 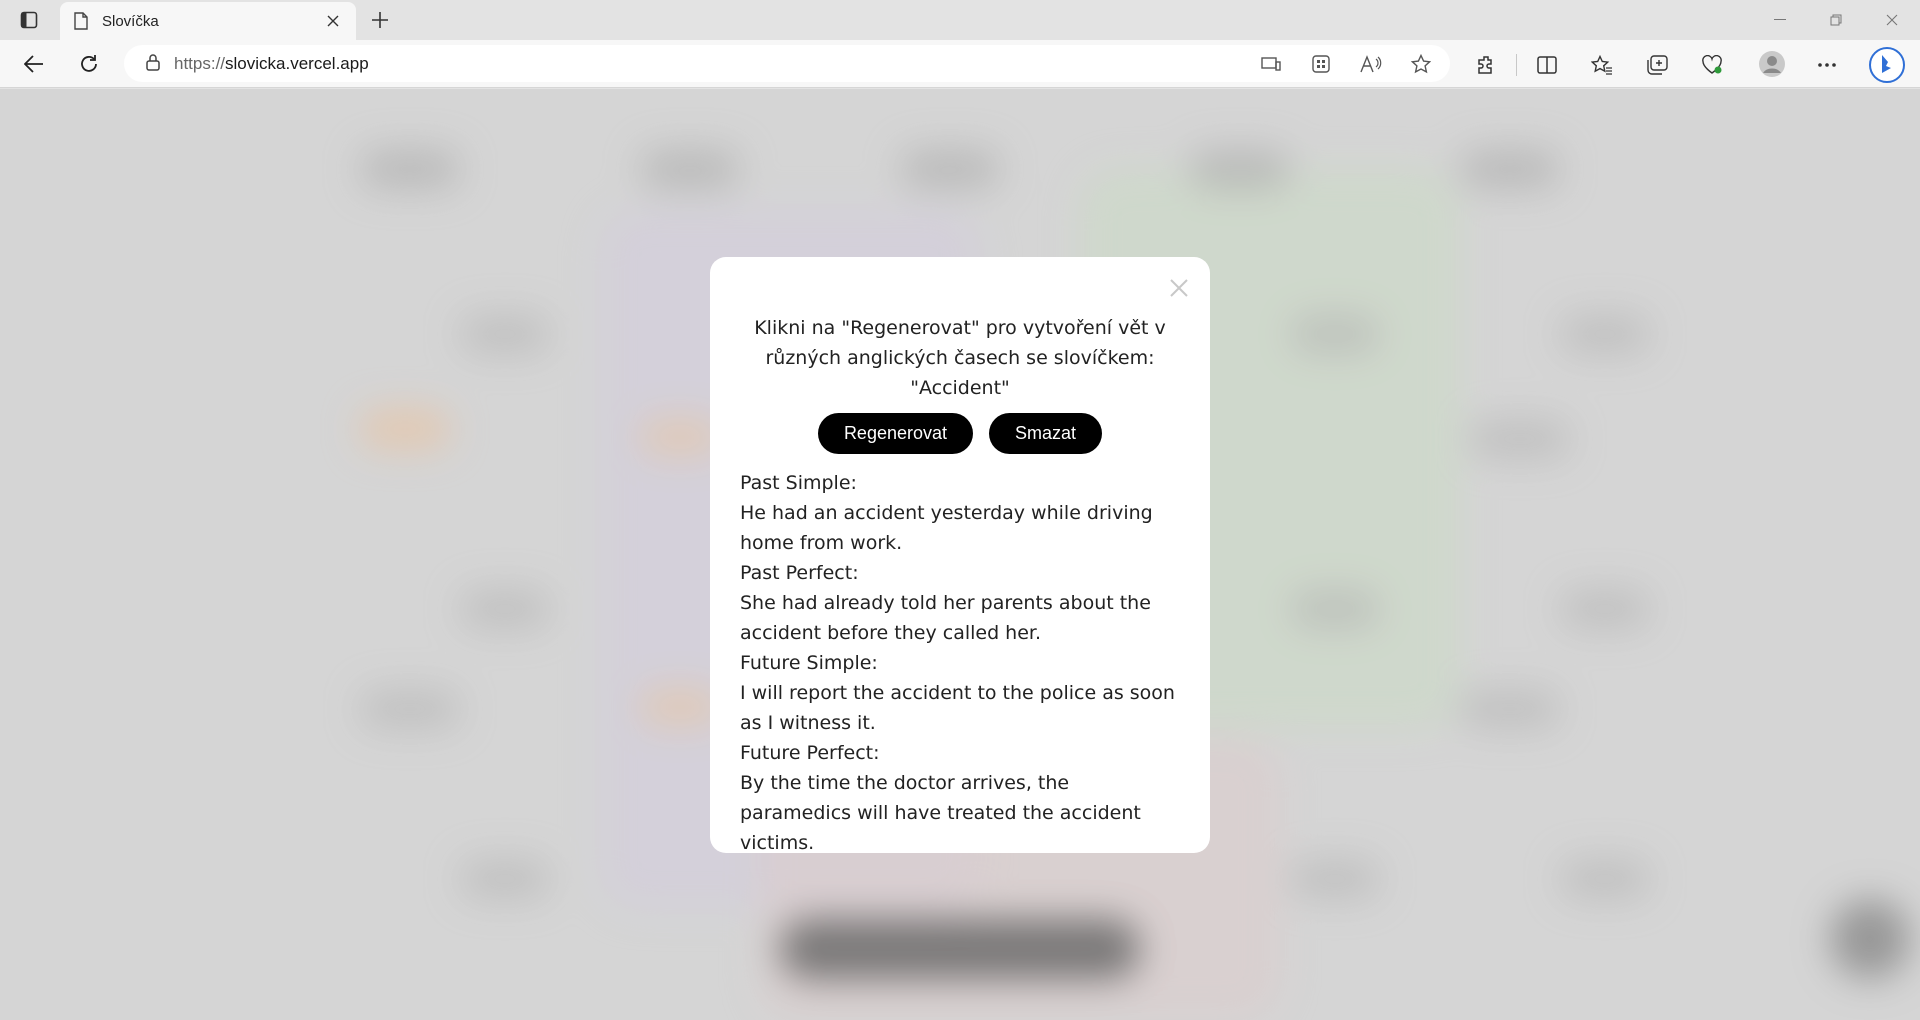 What do you see at coordinates (1421, 64) in the screenshot?
I see `favorite-star-icon` at bounding box center [1421, 64].